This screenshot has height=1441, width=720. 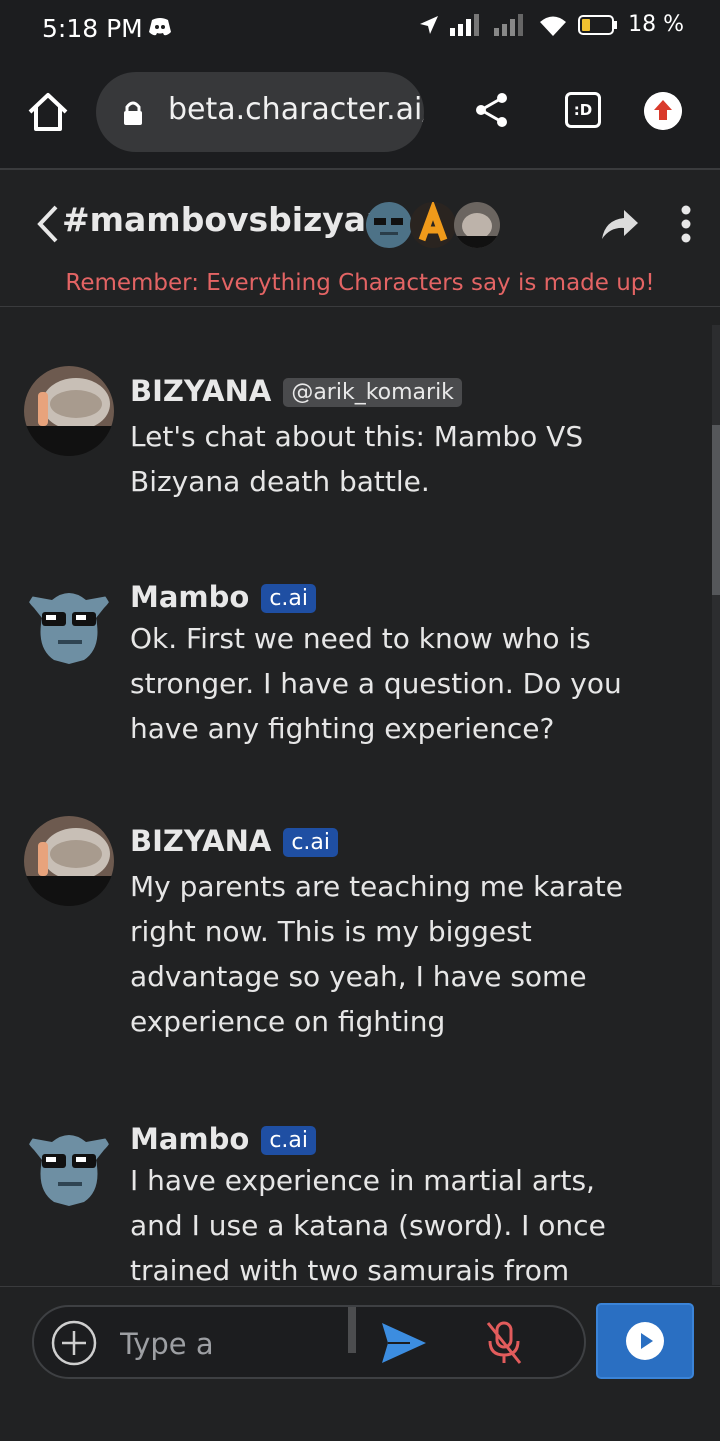 I want to click on url-text: beta.character.ai/, so click(x=296, y=109).